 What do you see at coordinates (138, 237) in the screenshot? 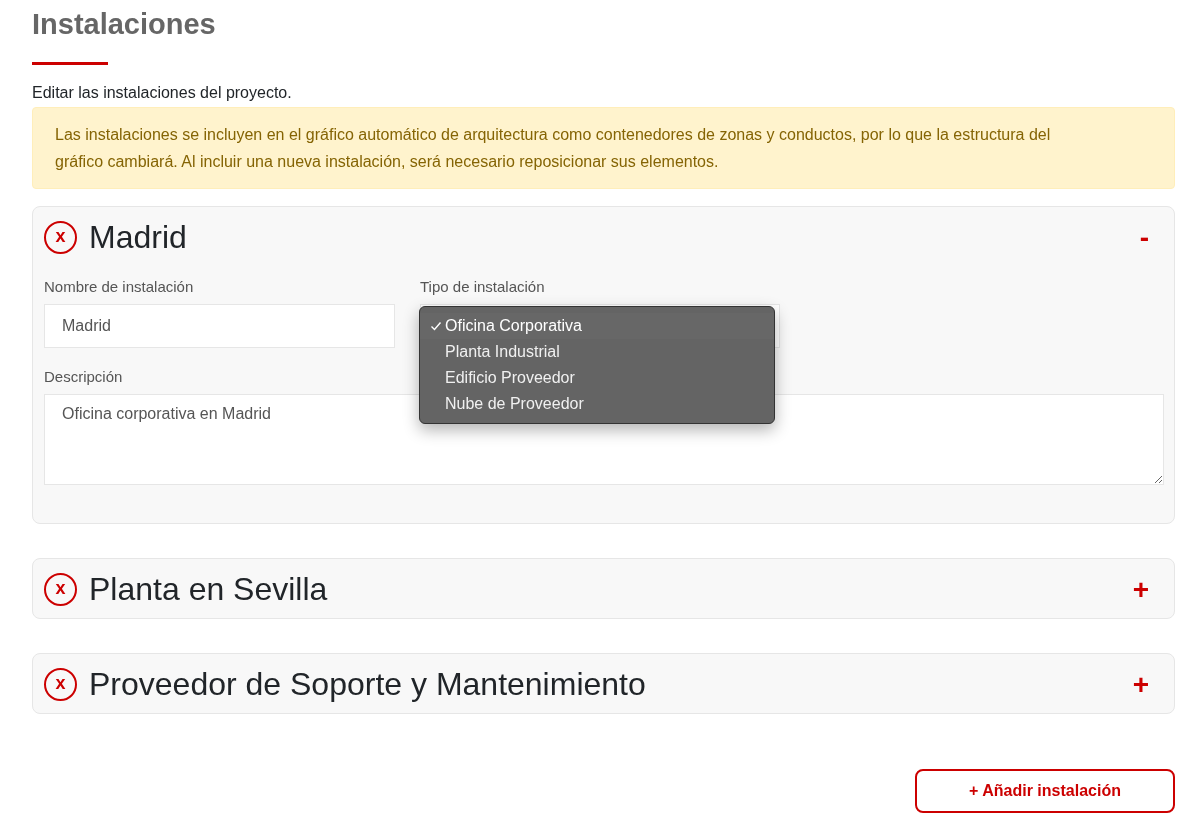
I see `facility-name: Madrid` at bounding box center [138, 237].